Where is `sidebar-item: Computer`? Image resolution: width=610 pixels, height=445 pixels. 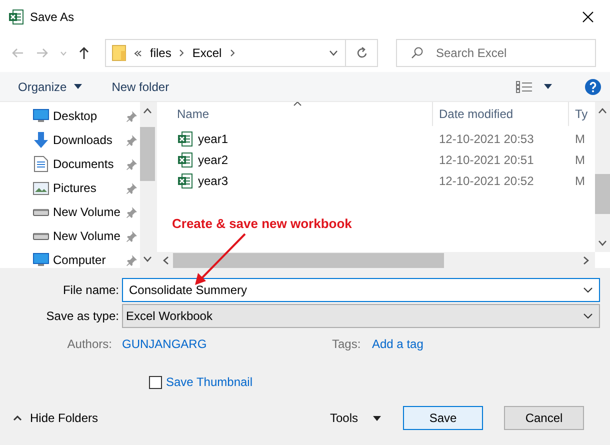
sidebar-item: Computer is located at coordinates (89, 260).